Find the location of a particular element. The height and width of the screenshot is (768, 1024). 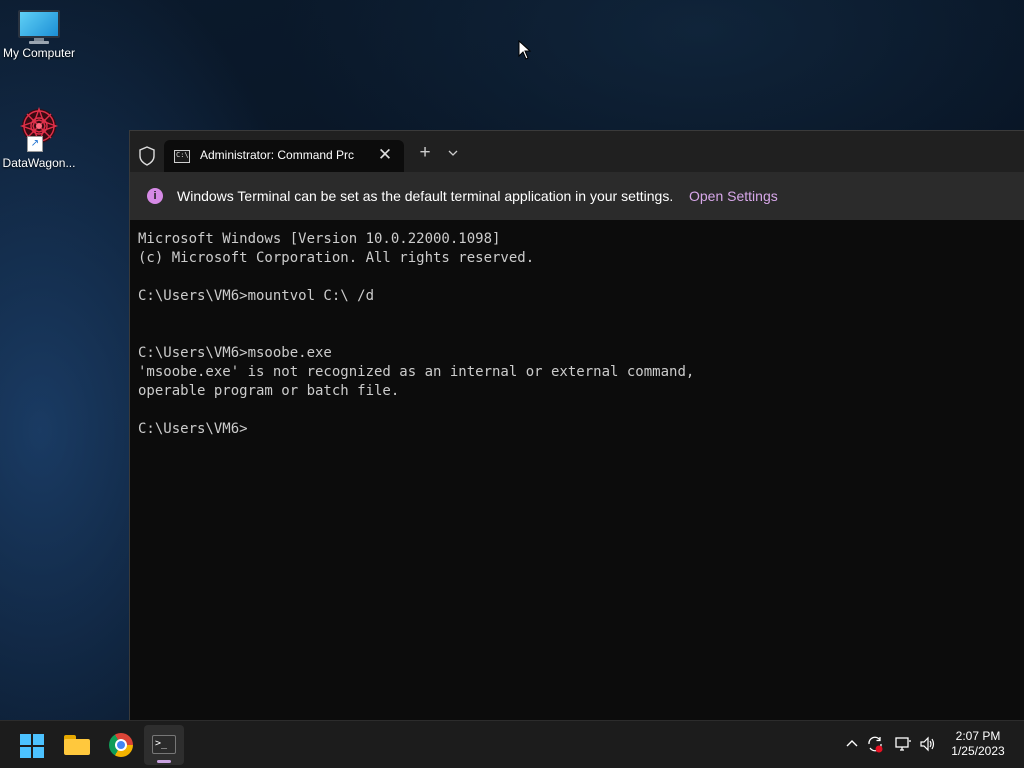

cmd-icon: C:\ is located at coordinates (182, 156).